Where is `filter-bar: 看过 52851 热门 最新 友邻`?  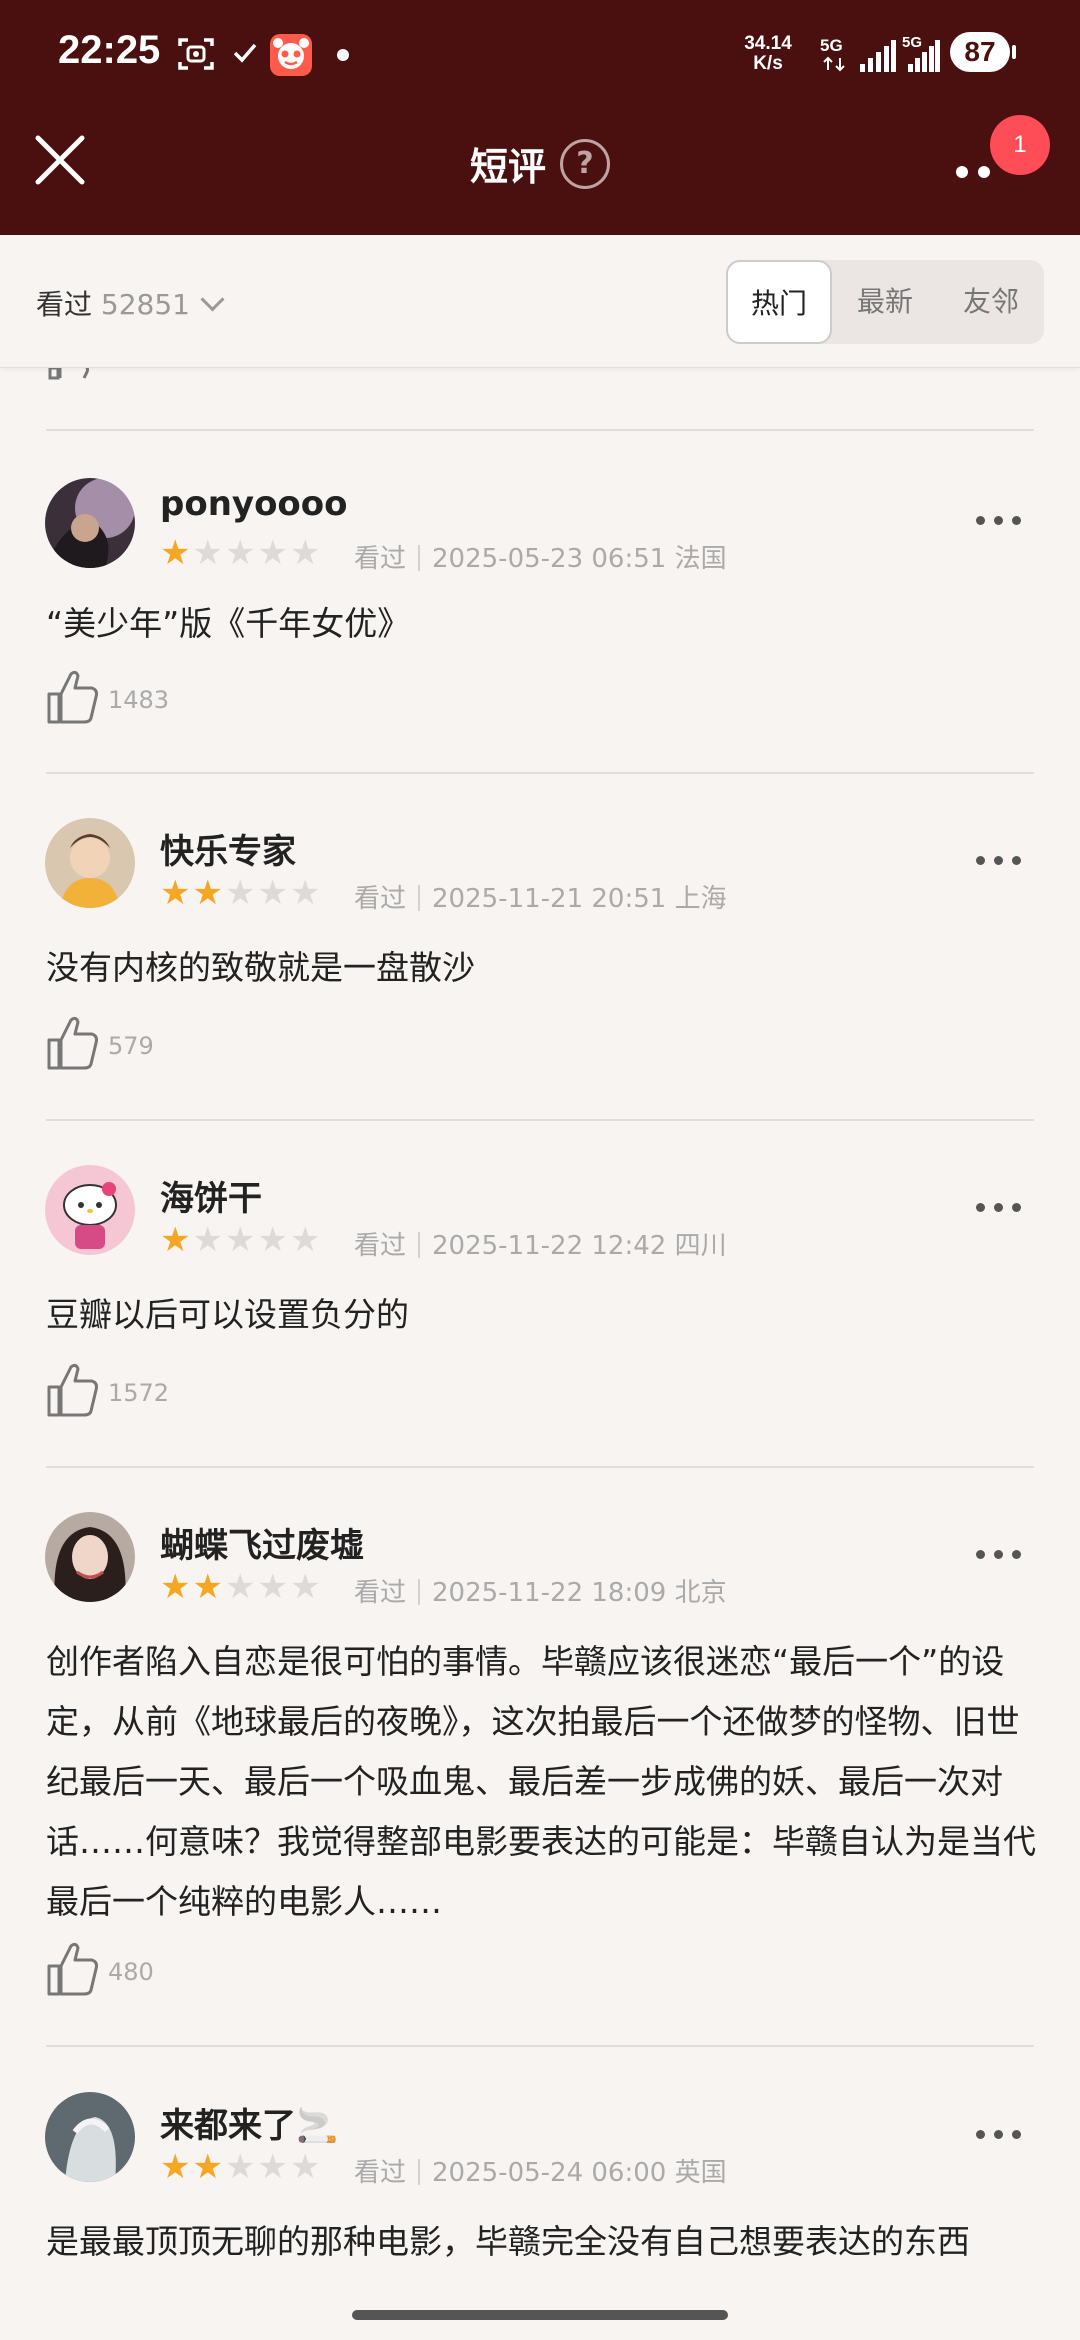
filter-bar: 看过 52851 热门 最新 友邻 is located at coordinates (540, 301).